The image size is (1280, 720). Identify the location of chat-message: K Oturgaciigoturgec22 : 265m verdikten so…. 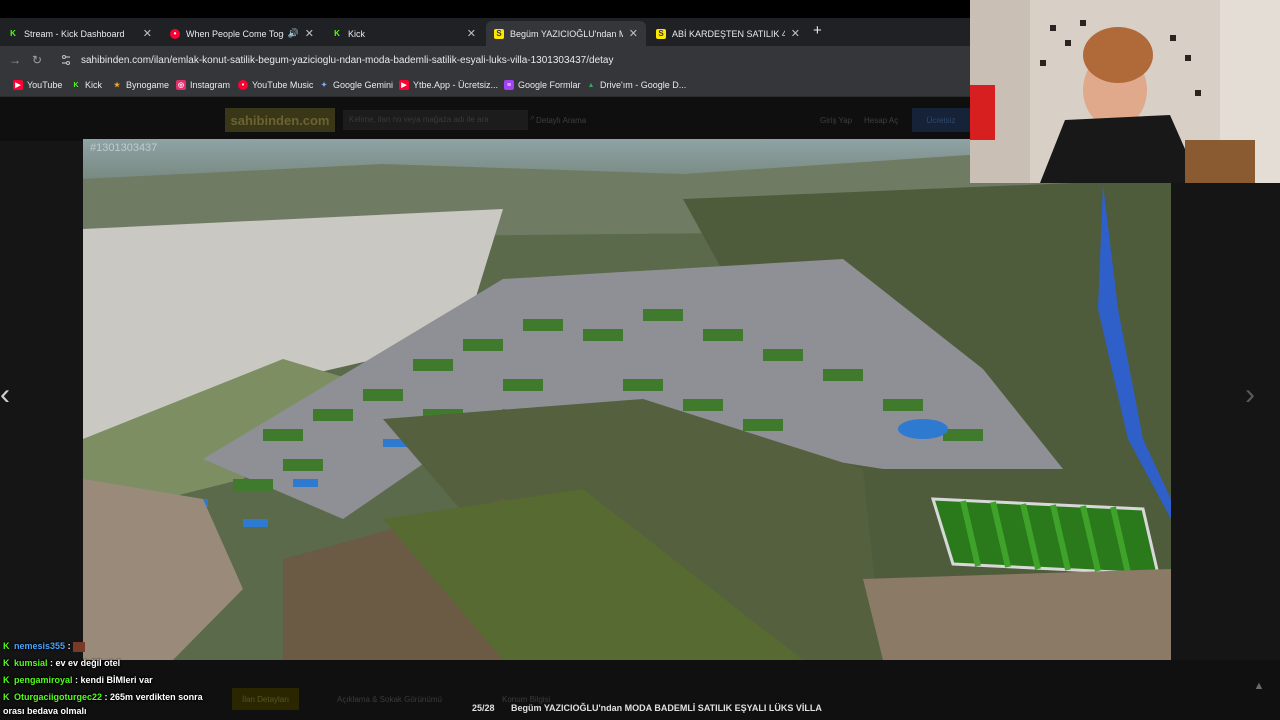
(103, 697).